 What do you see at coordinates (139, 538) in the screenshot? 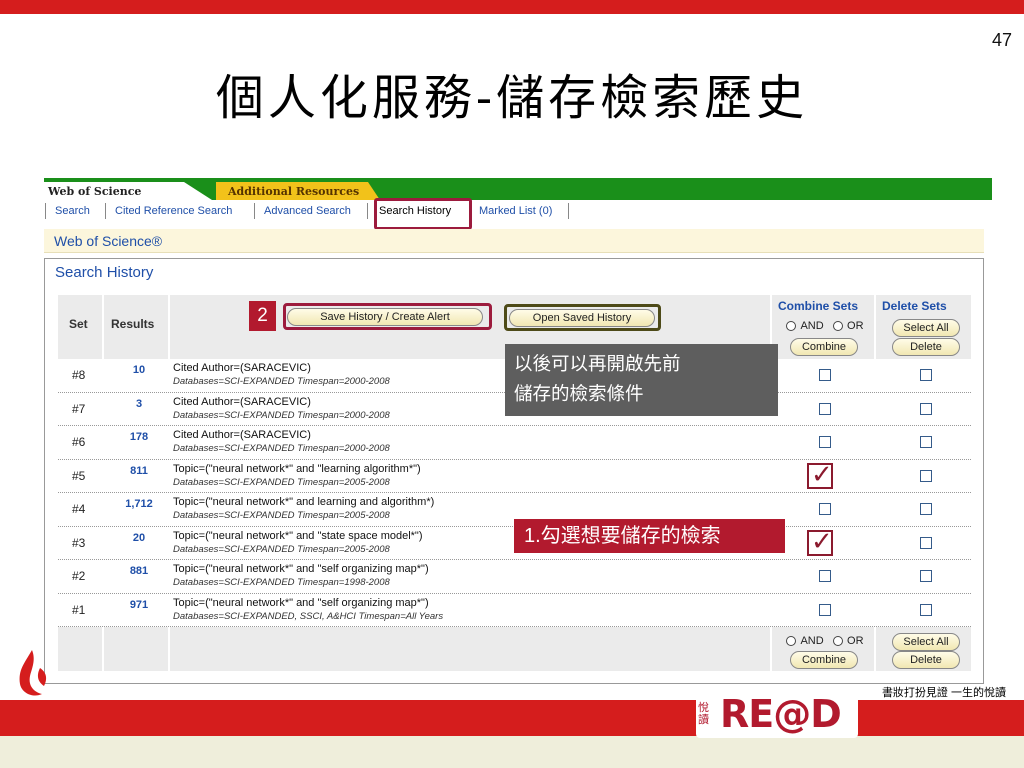
I see `row-results-link: 20` at bounding box center [139, 538].